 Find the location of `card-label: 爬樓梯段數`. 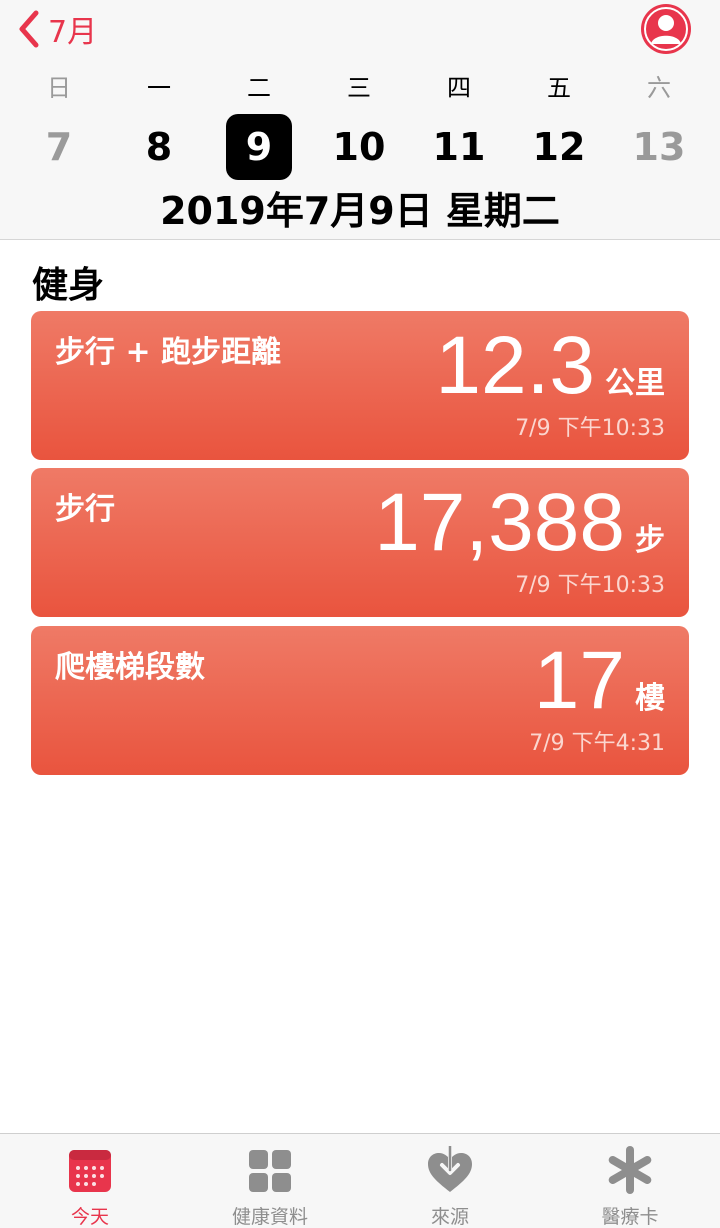

card-label: 爬樓梯段數 is located at coordinates (130, 667).